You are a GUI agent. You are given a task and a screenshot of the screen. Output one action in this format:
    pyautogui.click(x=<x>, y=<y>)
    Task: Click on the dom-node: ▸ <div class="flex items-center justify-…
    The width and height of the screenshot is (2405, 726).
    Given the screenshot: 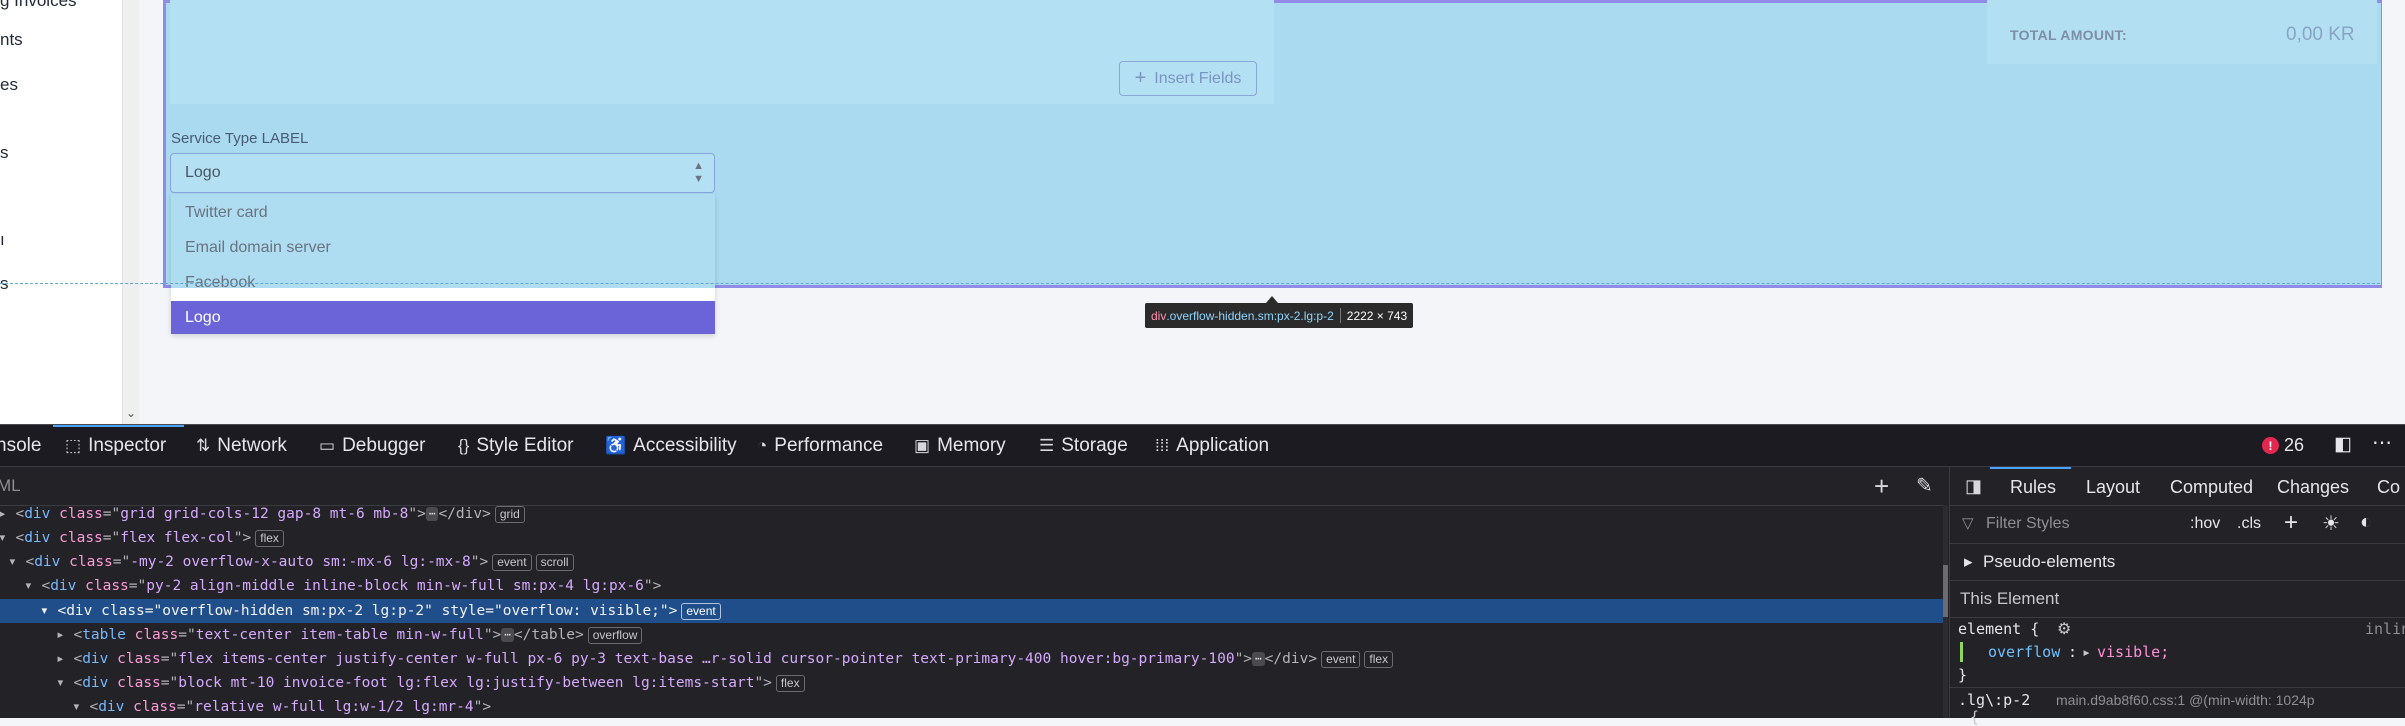 What is the action you would take?
    pyautogui.click(x=725, y=659)
    